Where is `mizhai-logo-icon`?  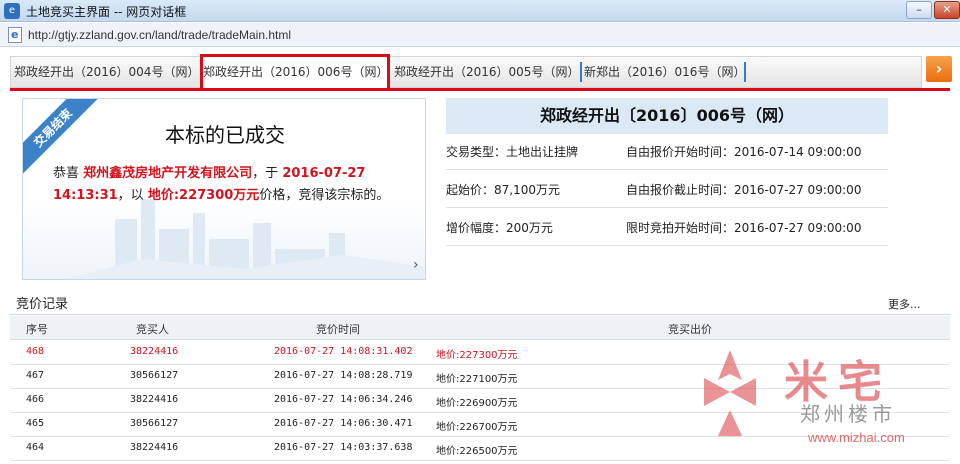
mizhai-logo-icon is located at coordinates (730, 393).